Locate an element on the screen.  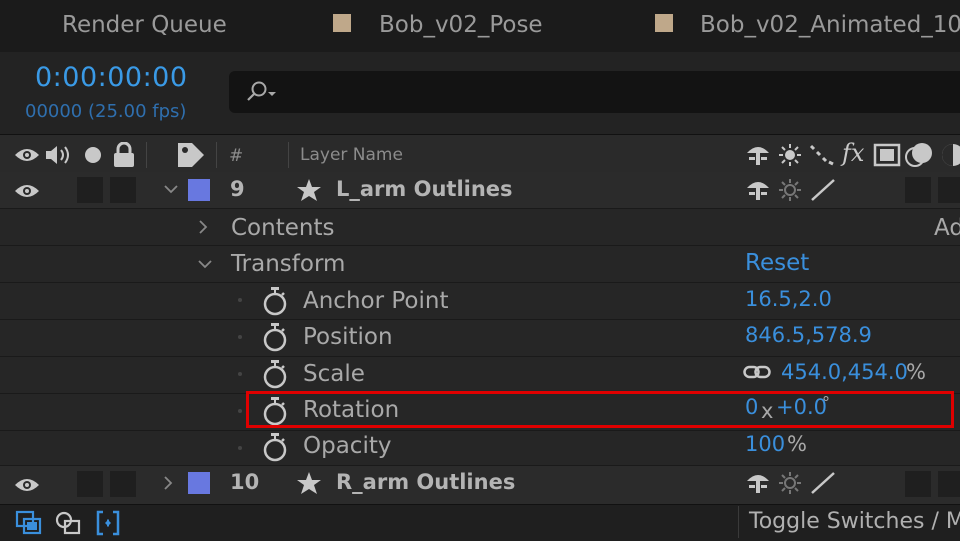
property-row-opacity is located at coordinates (480, 449).